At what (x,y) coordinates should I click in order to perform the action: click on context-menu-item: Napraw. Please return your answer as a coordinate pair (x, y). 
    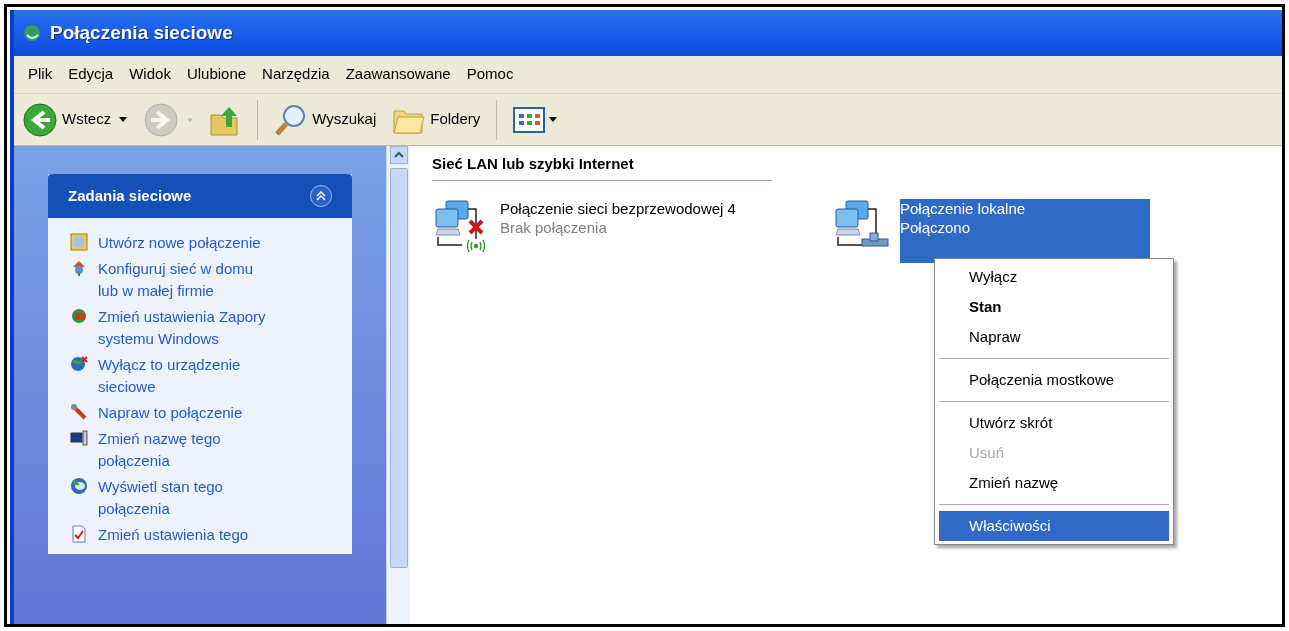
    Looking at the image, I should click on (1054, 337).